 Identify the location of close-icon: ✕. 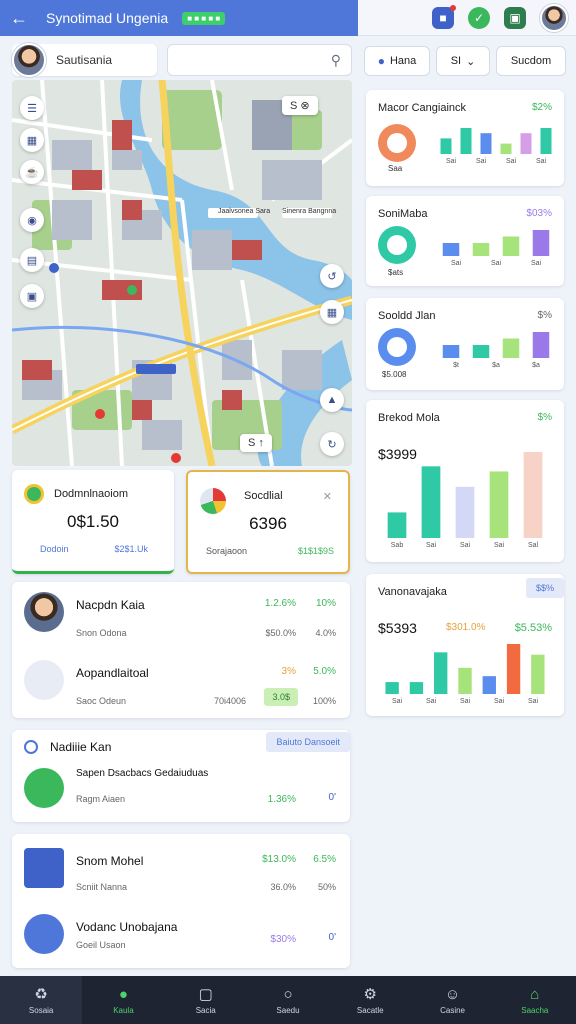
(327, 496).